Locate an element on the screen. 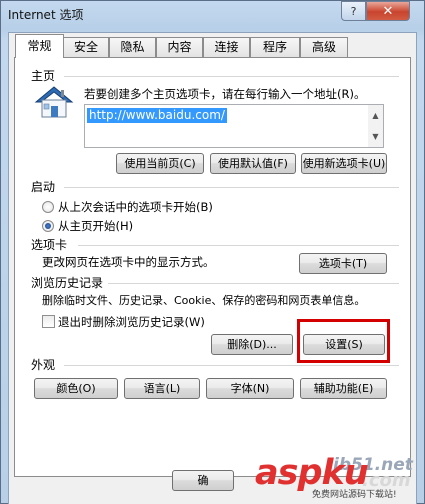 This screenshot has height=504, width=425. startup-heading: 启动 is located at coordinates (43, 187).